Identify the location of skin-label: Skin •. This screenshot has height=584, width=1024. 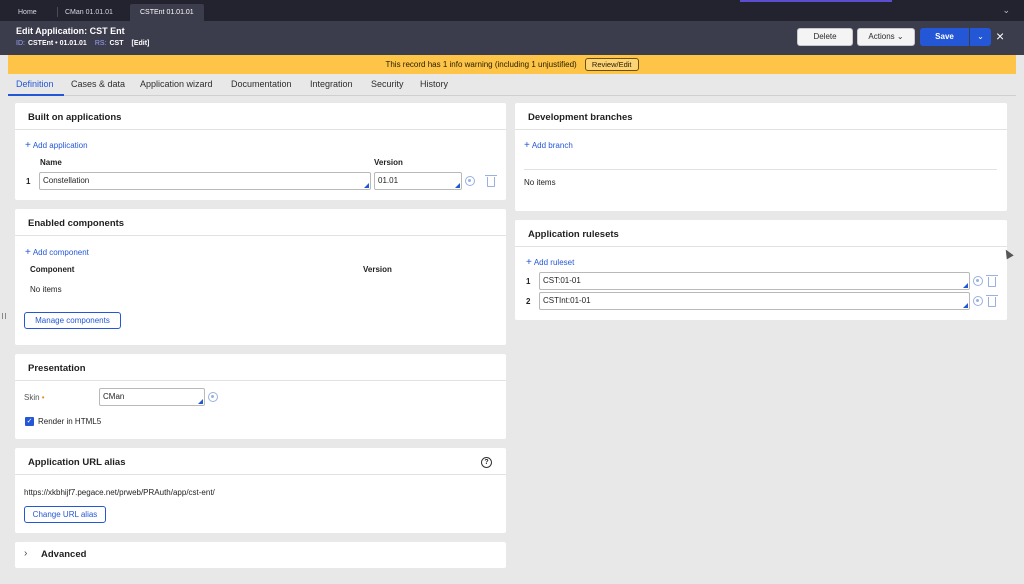
(34, 397).